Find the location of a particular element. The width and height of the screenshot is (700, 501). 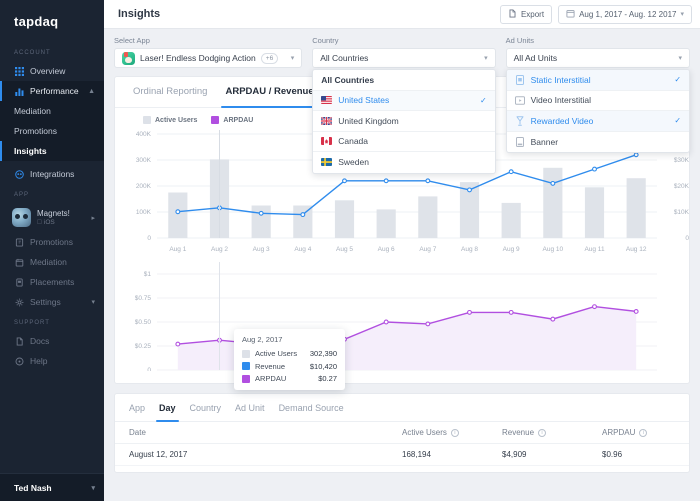

ad-unit-option-video-interstitial: Video Interstitial is located at coordinates (598, 101).